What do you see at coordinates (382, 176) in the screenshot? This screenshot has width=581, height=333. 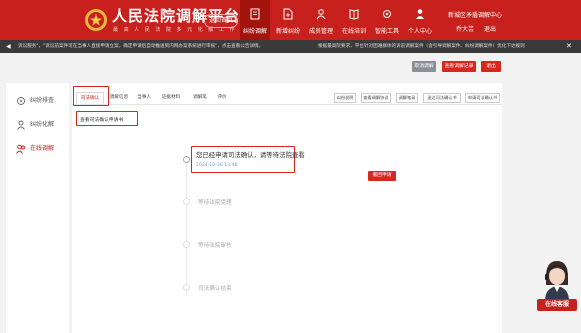 I see `revoke-application-button: 撤回申请` at bounding box center [382, 176].